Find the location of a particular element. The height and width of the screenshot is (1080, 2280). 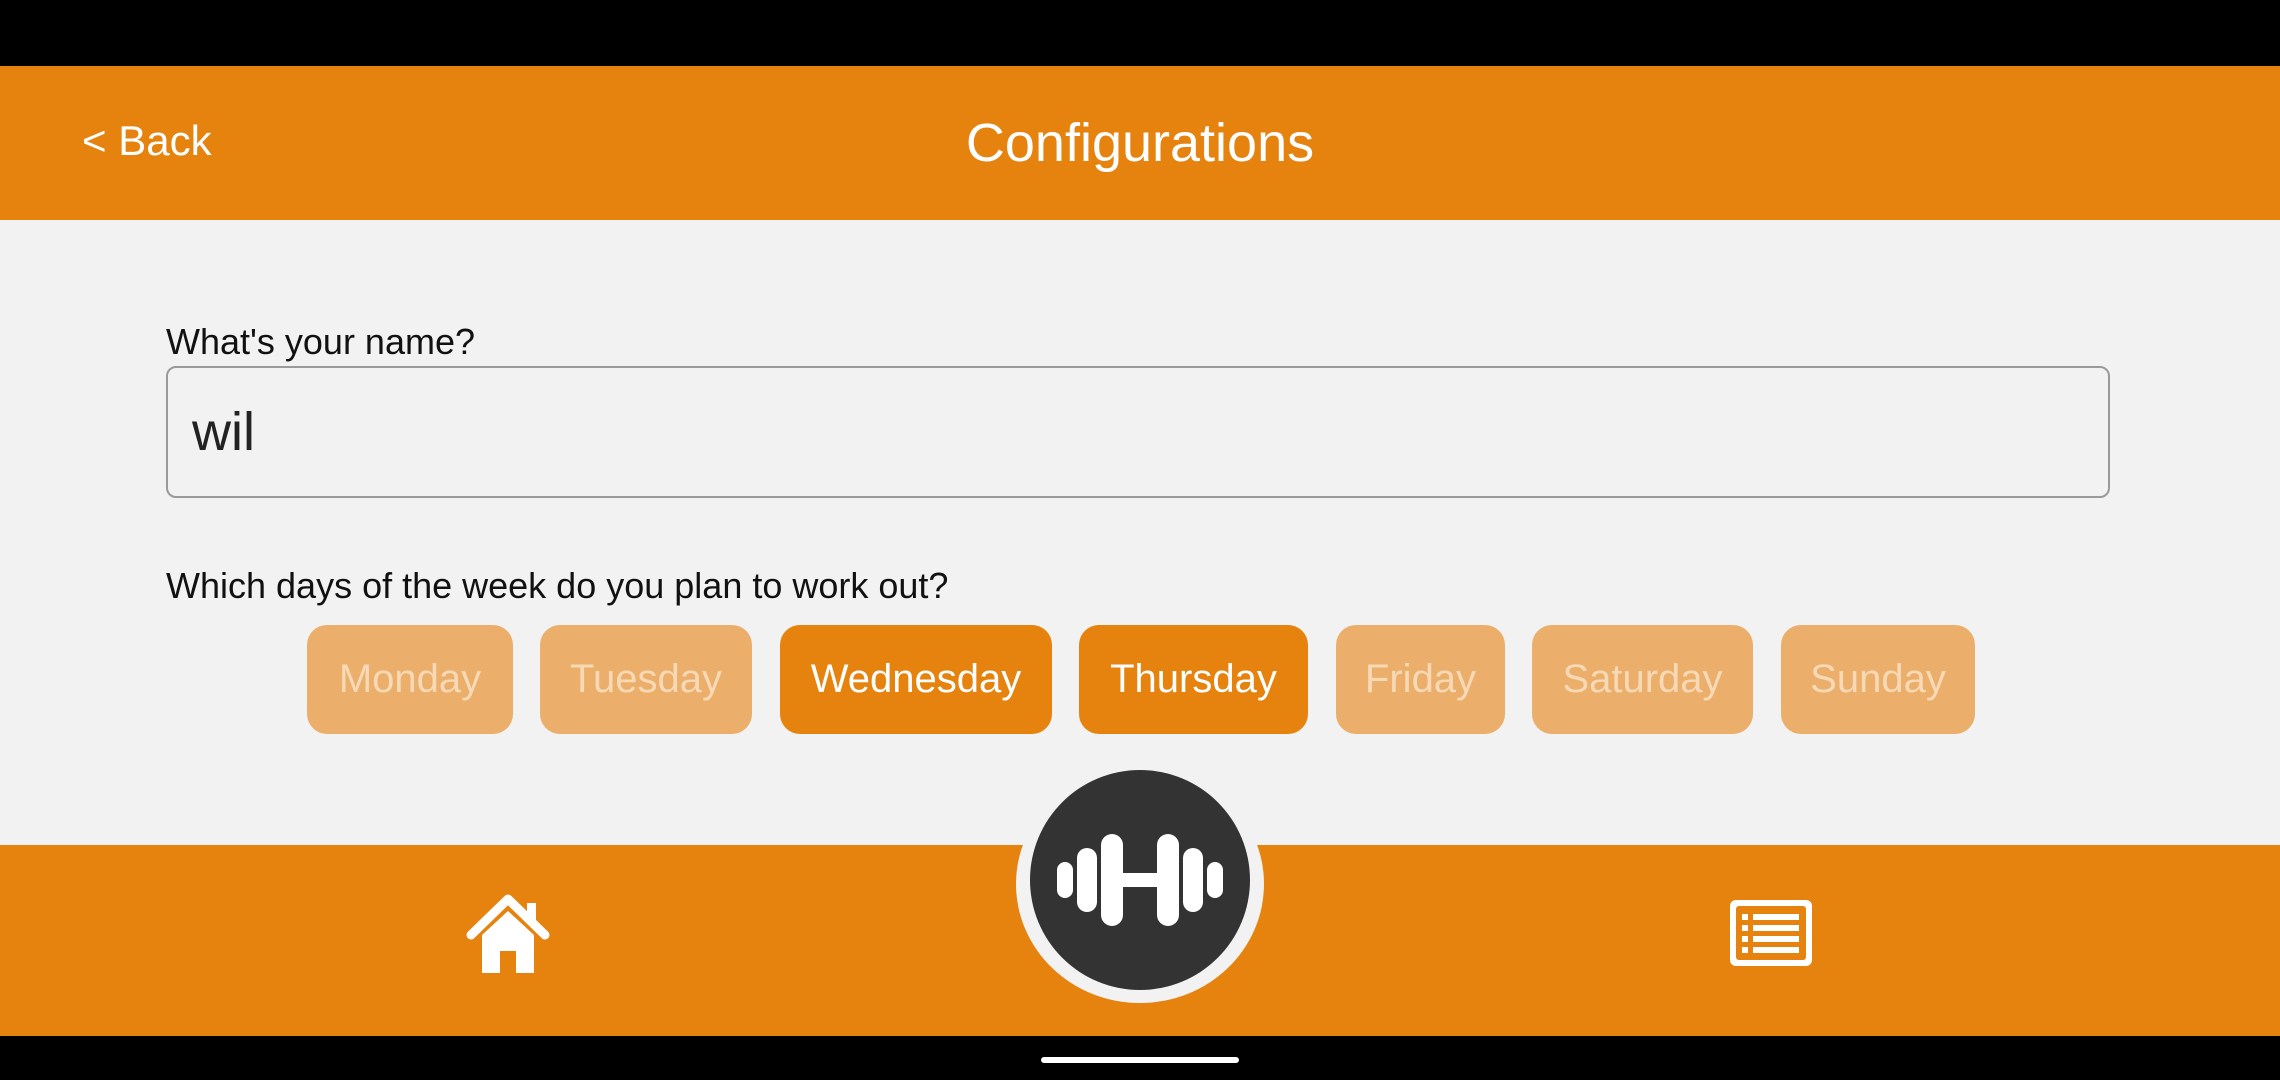

home-gesture-handle is located at coordinates (1140, 1060).